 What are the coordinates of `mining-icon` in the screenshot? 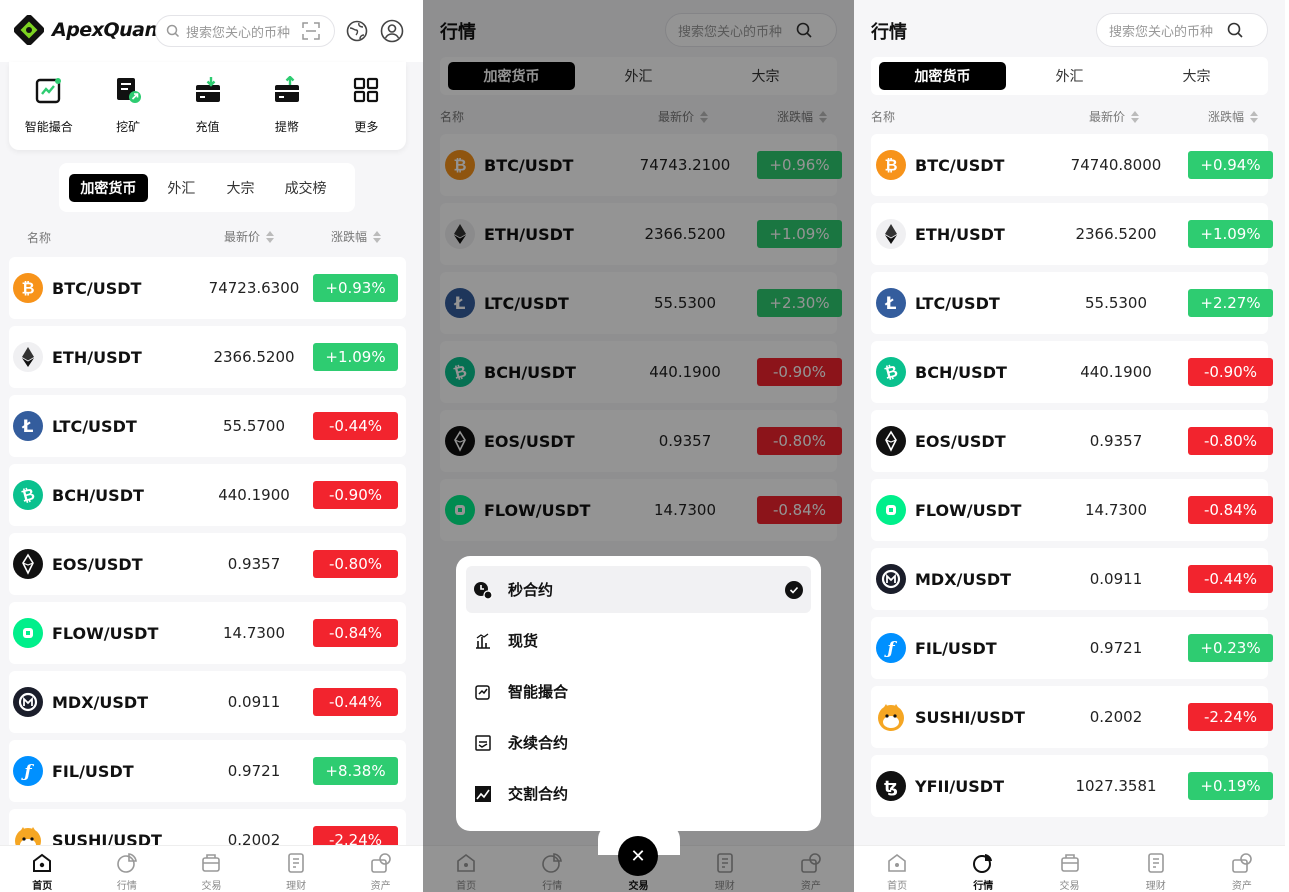 It's located at (128, 90).